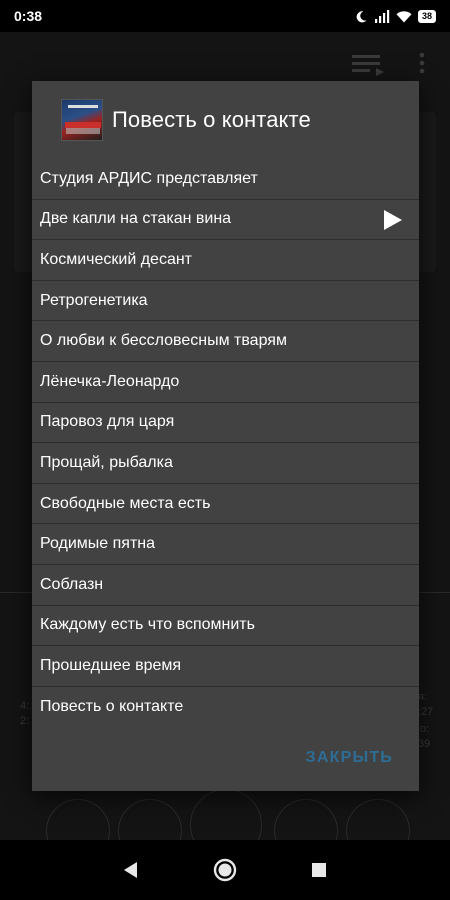  I want to click on chapter-item: Каждому есть что вспомнить, so click(225, 626).